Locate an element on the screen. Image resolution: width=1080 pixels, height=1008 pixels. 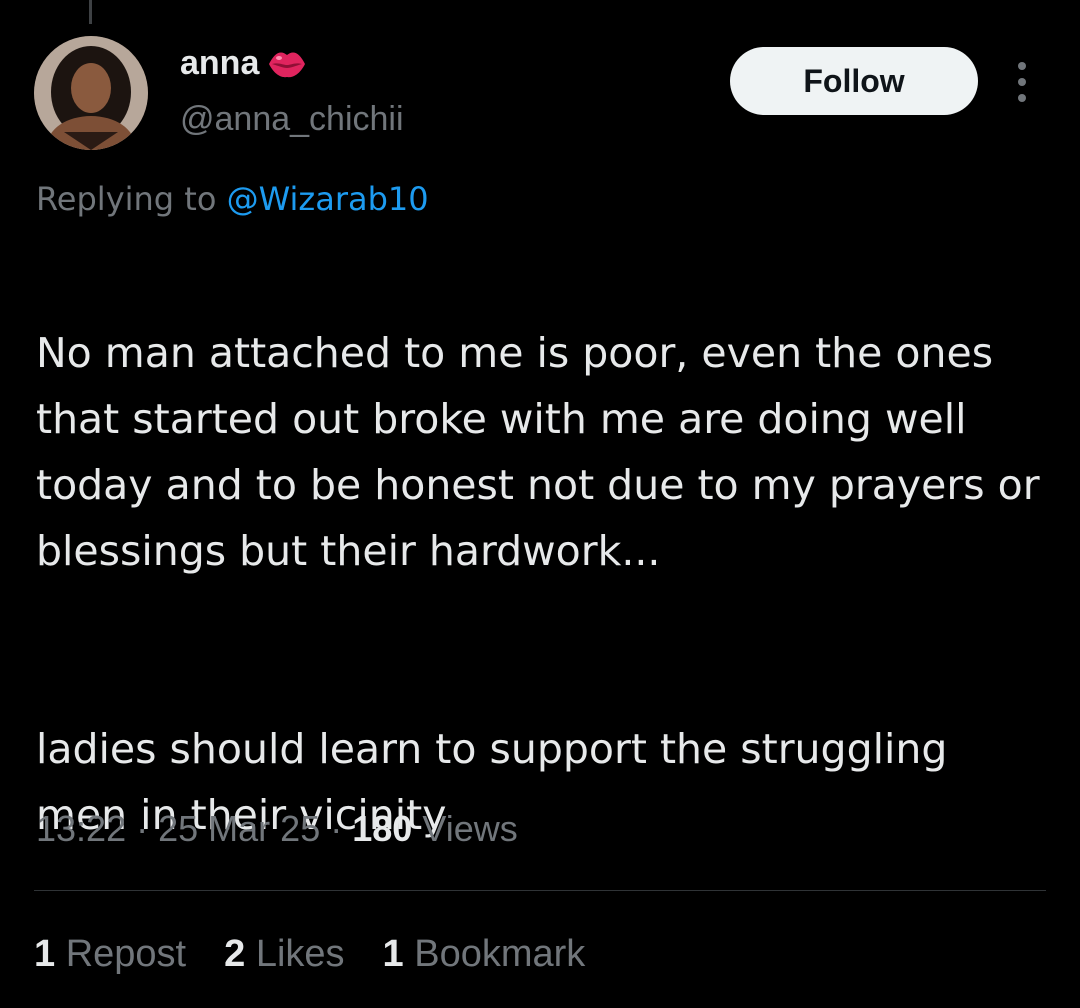
bookmarks-label: Bookmark is located at coordinates (500, 954).